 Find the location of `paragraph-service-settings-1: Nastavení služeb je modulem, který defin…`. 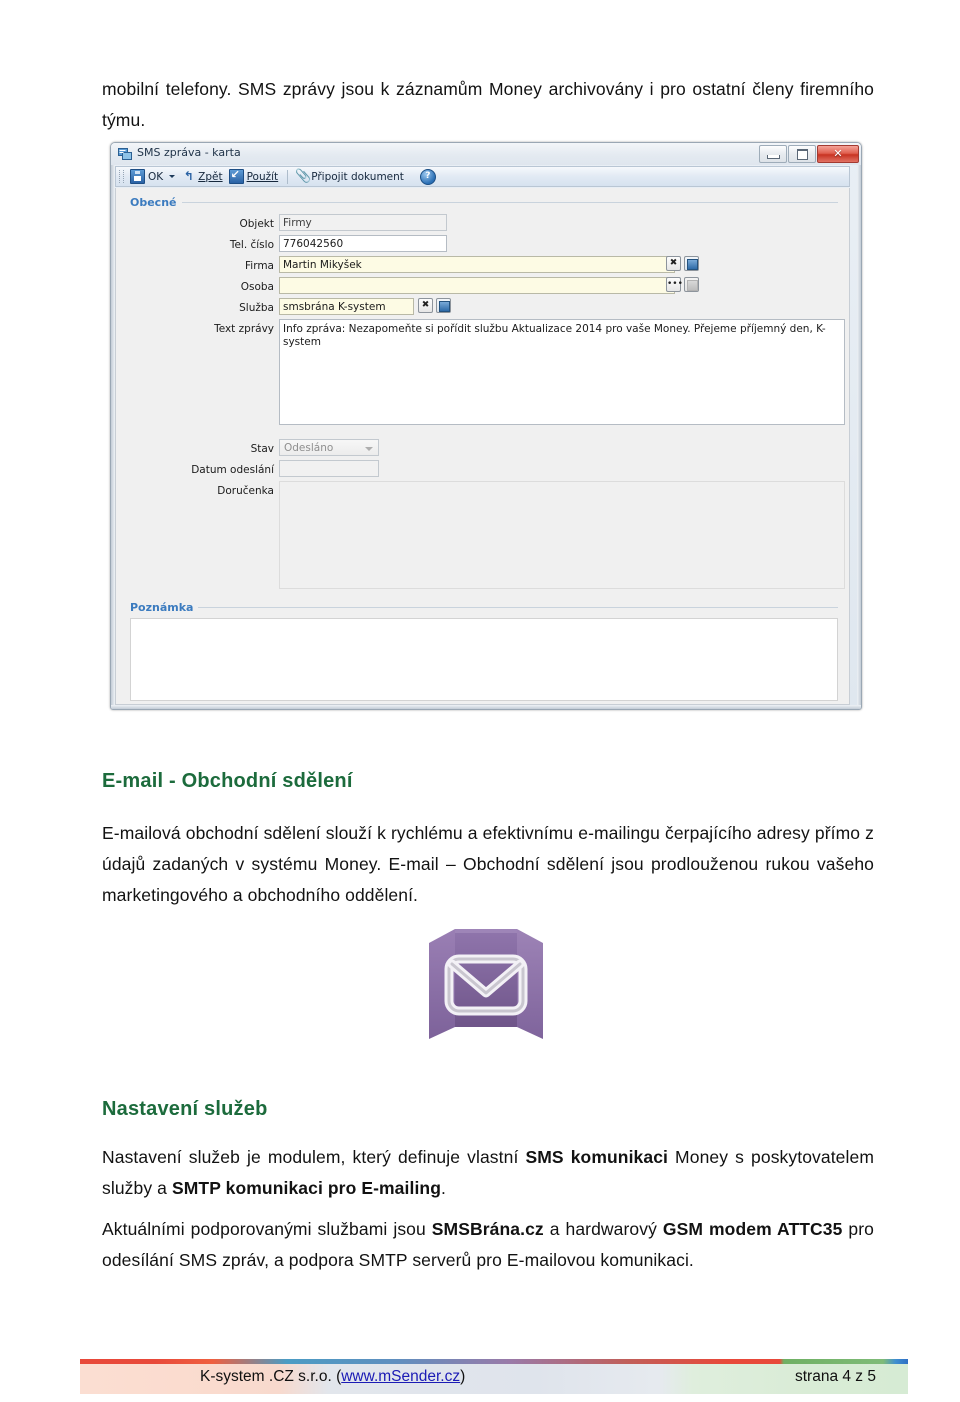

paragraph-service-settings-1: Nastavení služeb je modulem, který defin… is located at coordinates (488, 1173).